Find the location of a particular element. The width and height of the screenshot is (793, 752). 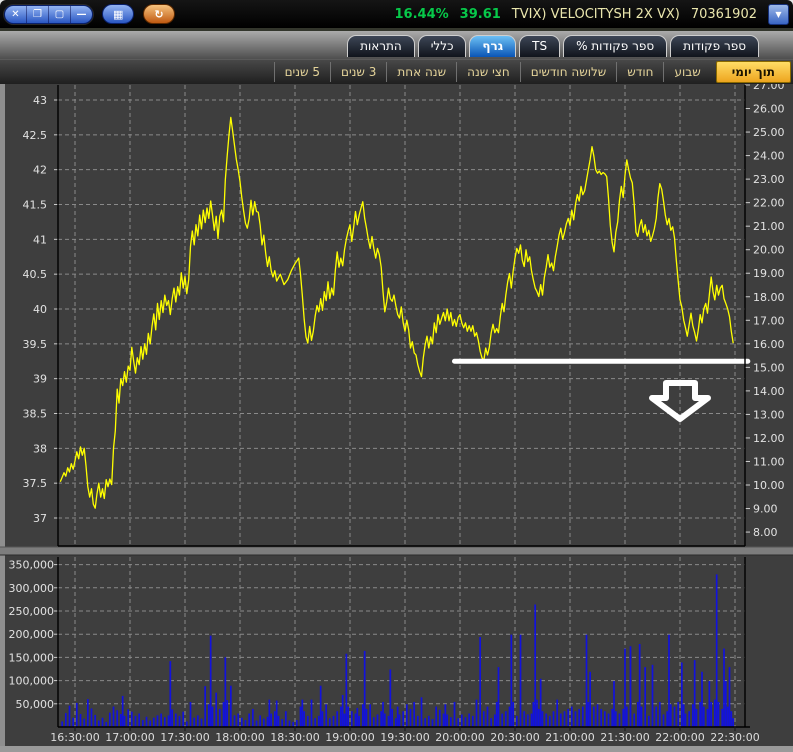

svg-text: 21.00 is located at coordinates (769, 226).